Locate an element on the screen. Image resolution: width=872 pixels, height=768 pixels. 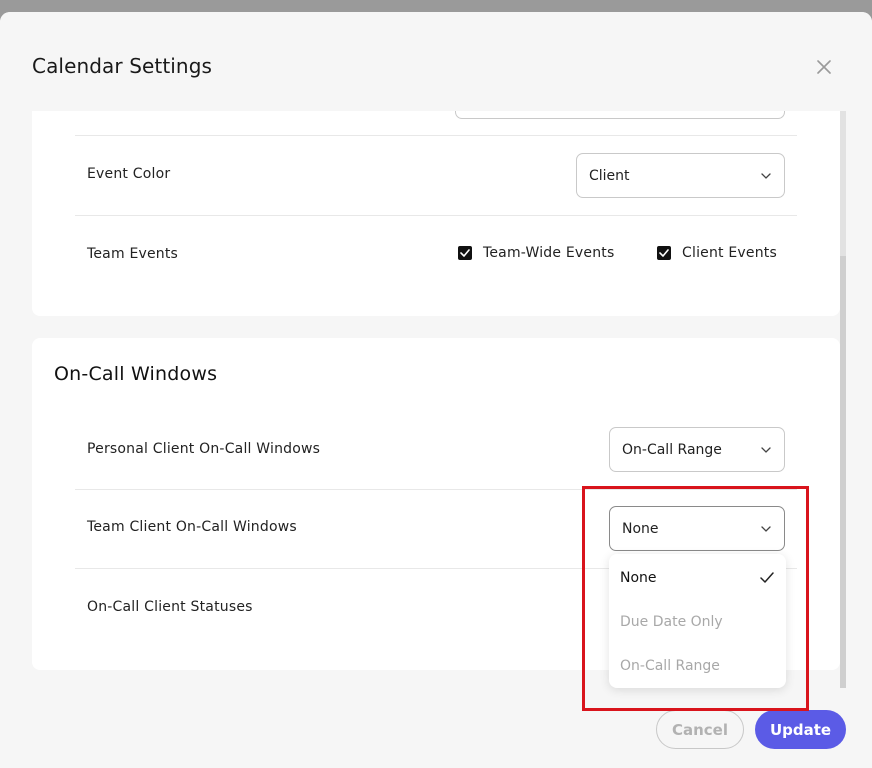
event-color-value: Client is located at coordinates (609, 175).